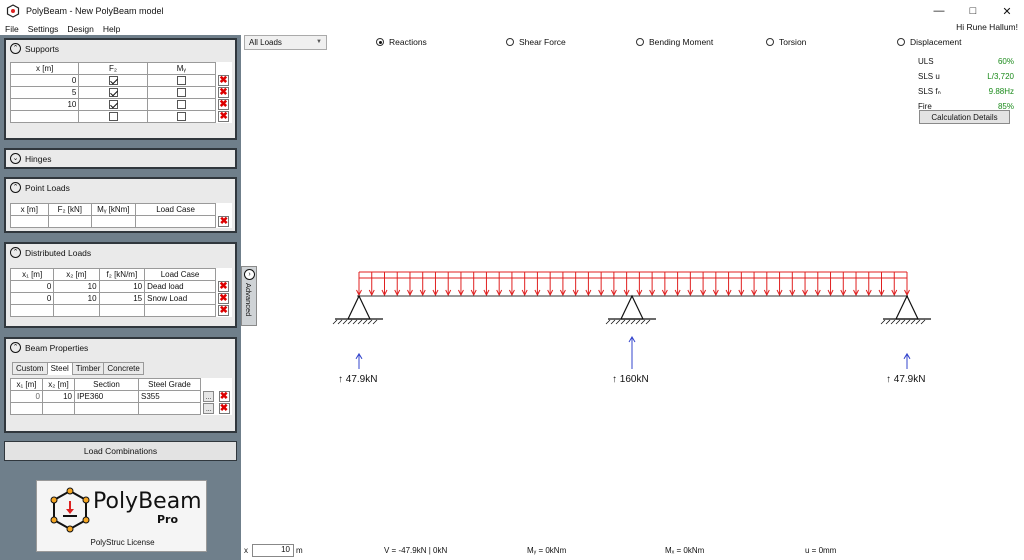 The height and width of the screenshot is (560, 1024). I want to click on fz-cell: 10, so click(122, 286).